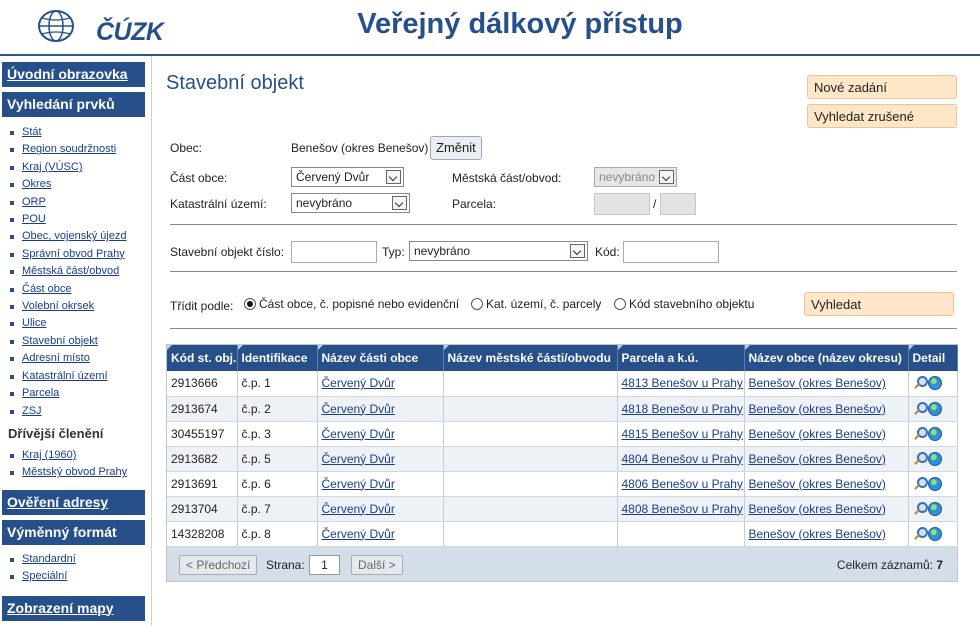 The width and height of the screenshot is (980, 626). Describe the element at coordinates (79, 411) in the screenshot. I see `sidebar-item-zsj: ZSJ` at that location.